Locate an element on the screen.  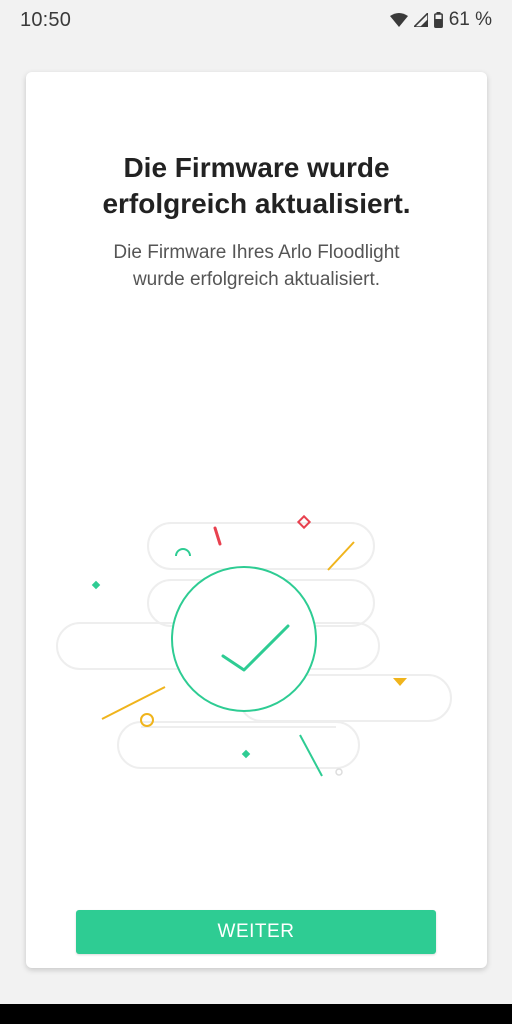
status-time: 10:50 is located at coordinates (46, 19).